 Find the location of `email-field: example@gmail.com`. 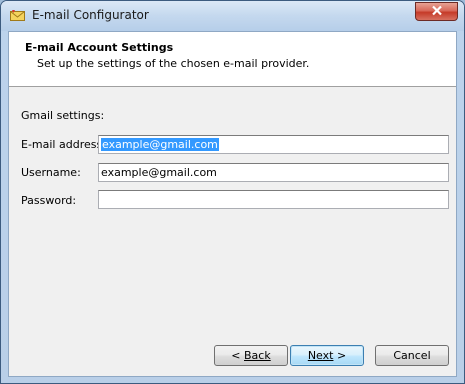

email-field: example@gmail.com is located at coordinates (273, 144).